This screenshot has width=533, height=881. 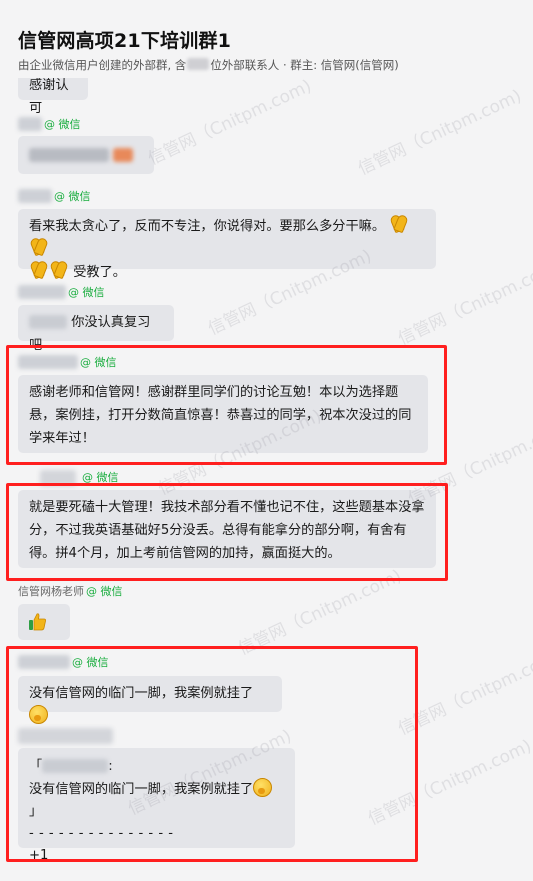 What do you see at coordinates (51, 591) in the screenshot?
I see `sender-name: 信管网杨老师` at bounding box center [51, 591].